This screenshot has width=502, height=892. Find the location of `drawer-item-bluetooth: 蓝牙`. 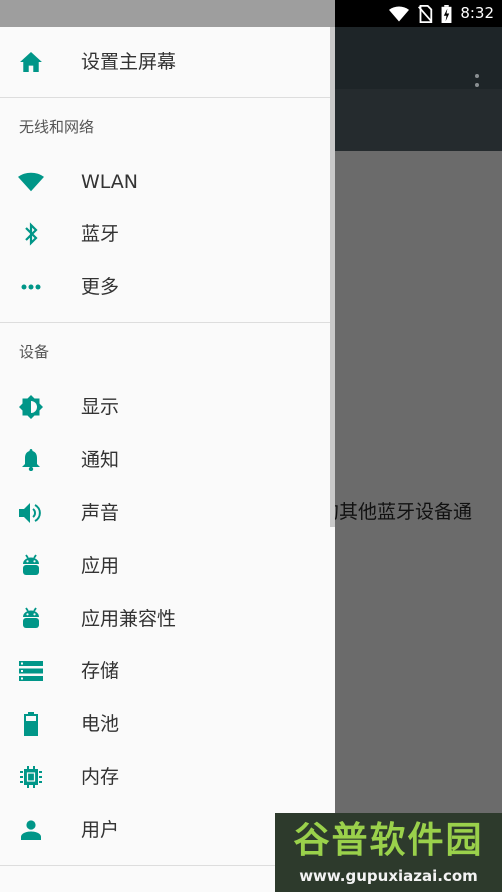

drawer-item-bluetooth: 蓝牙 is located at coordinates (165, 234).